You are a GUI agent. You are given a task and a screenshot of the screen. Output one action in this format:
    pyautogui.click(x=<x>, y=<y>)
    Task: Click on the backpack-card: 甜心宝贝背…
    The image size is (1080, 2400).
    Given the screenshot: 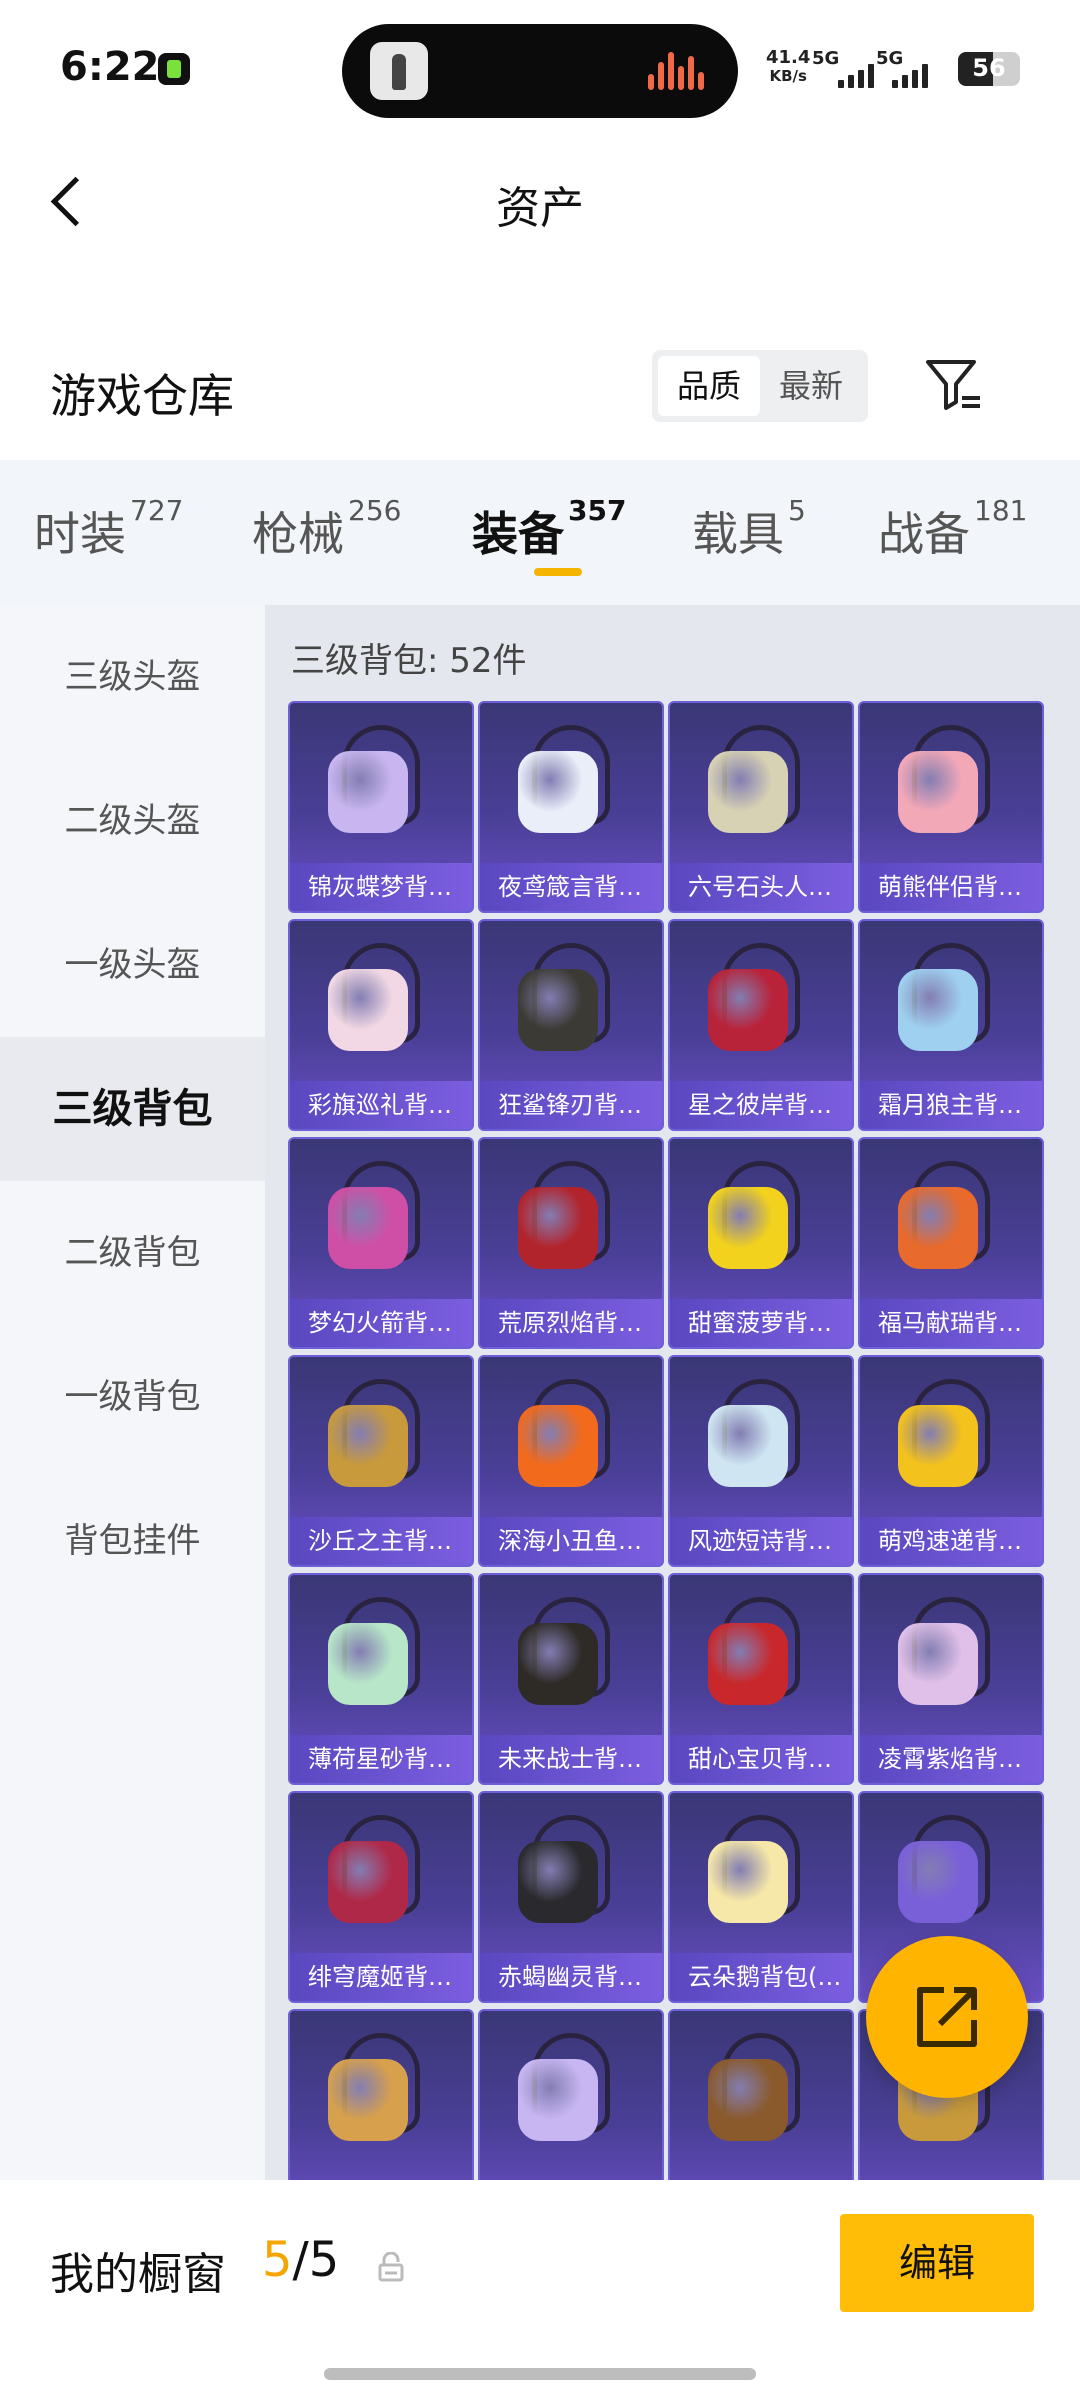 What is the action you would take?
    pyautogui.click(x=761, y=1679)
    